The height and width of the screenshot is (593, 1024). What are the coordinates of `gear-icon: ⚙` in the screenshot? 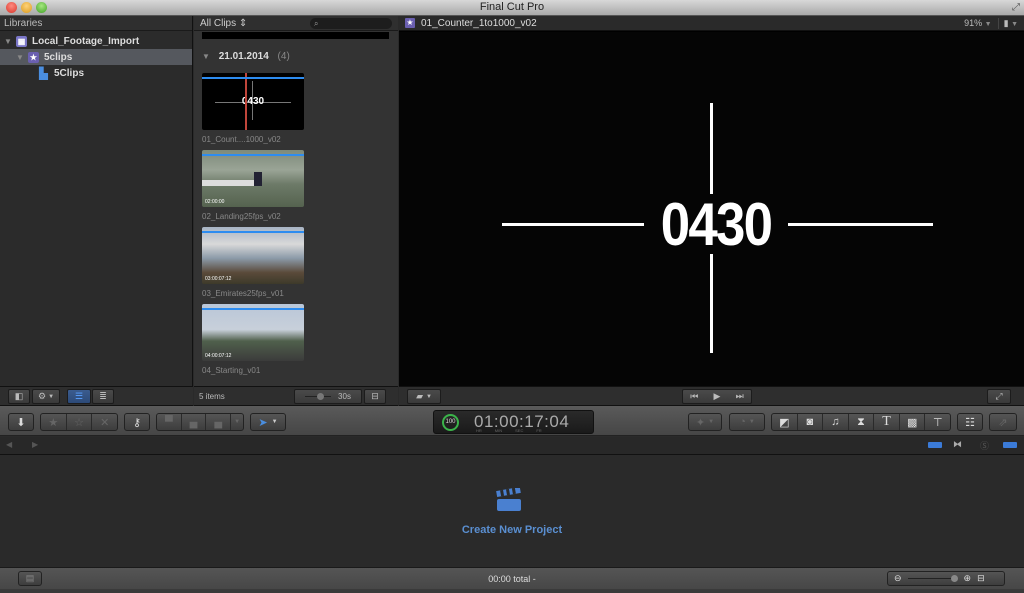 It's located at (42, 396).